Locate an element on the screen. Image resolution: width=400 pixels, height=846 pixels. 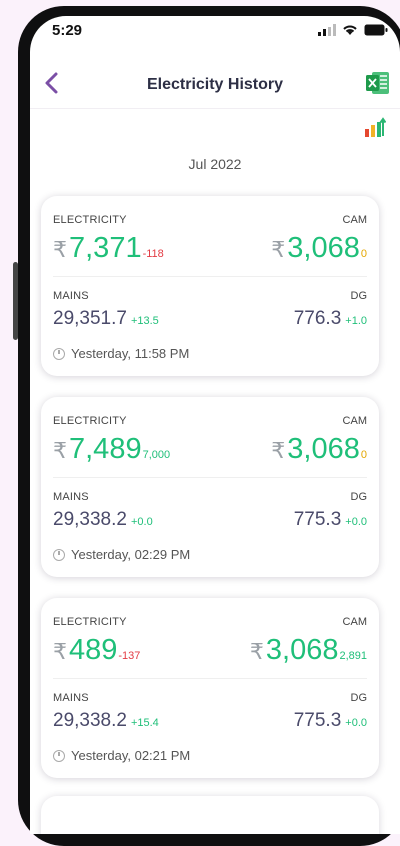
mains-value: 29,351.7 is located at coordinates (90, 318).